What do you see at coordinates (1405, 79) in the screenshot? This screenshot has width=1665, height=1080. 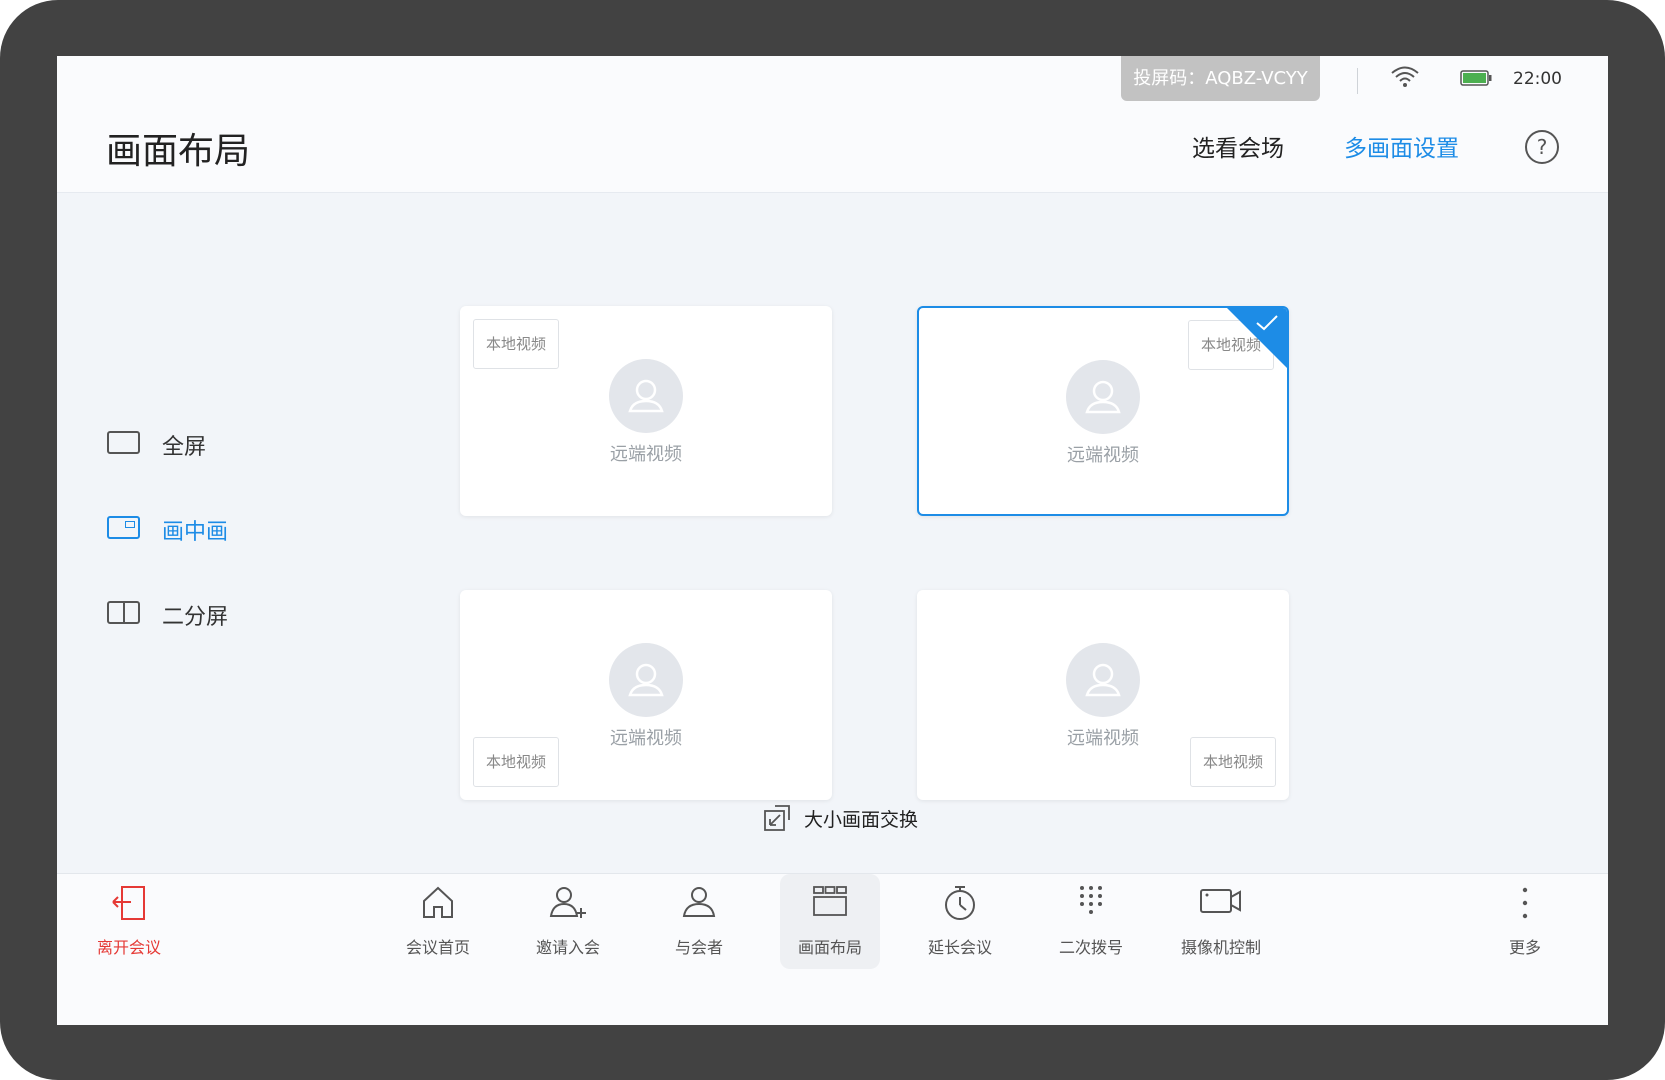 I see `wifi-icon` at bounding box center [1405, 79].